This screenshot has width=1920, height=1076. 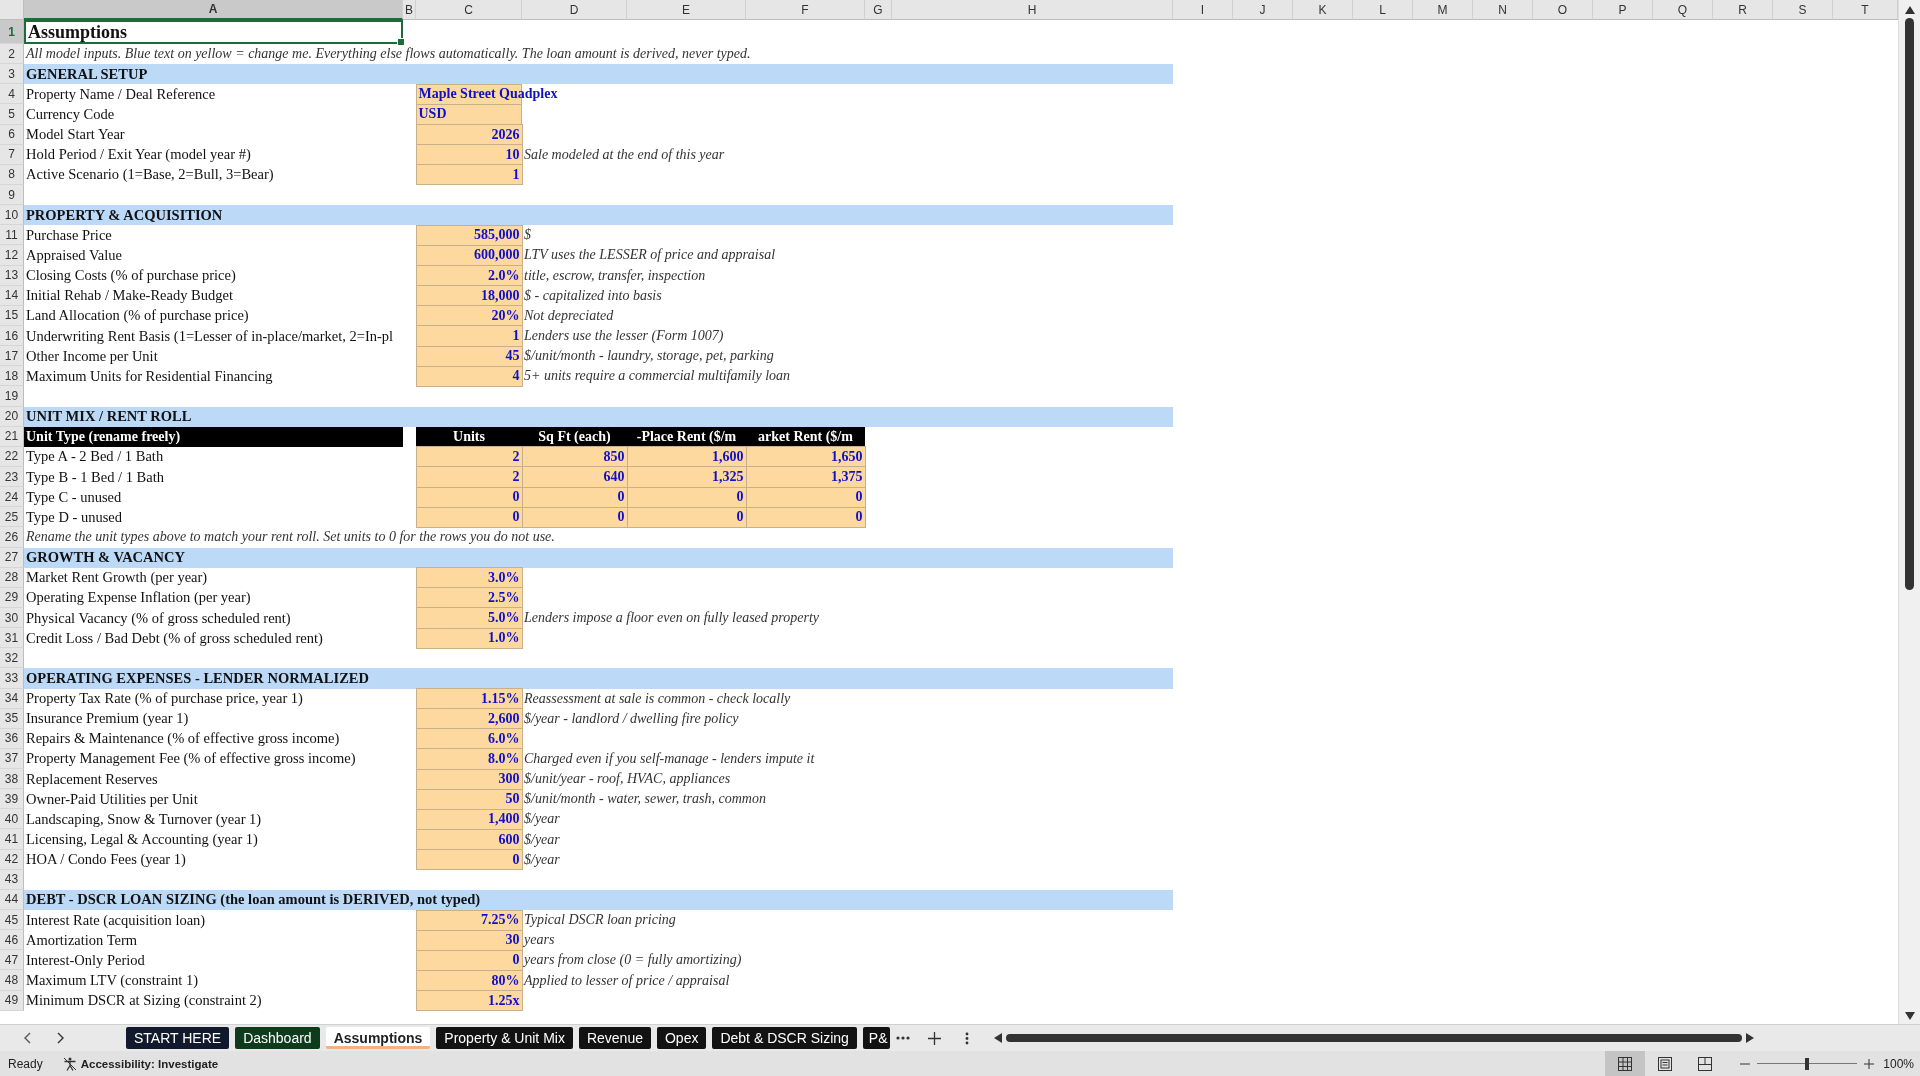 I want to click on input-cell: 1,325, so click(x=686, y=477).